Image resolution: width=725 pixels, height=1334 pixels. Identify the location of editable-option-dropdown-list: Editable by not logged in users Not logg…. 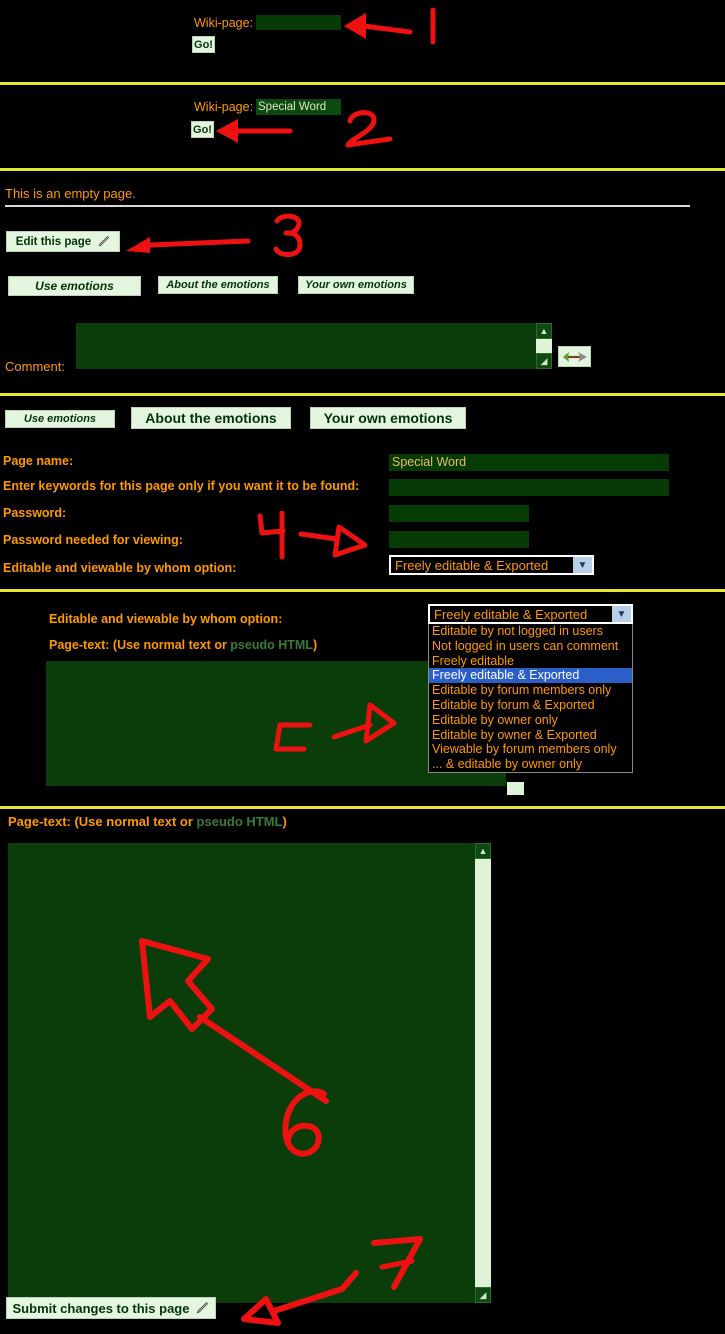
(530, 698).